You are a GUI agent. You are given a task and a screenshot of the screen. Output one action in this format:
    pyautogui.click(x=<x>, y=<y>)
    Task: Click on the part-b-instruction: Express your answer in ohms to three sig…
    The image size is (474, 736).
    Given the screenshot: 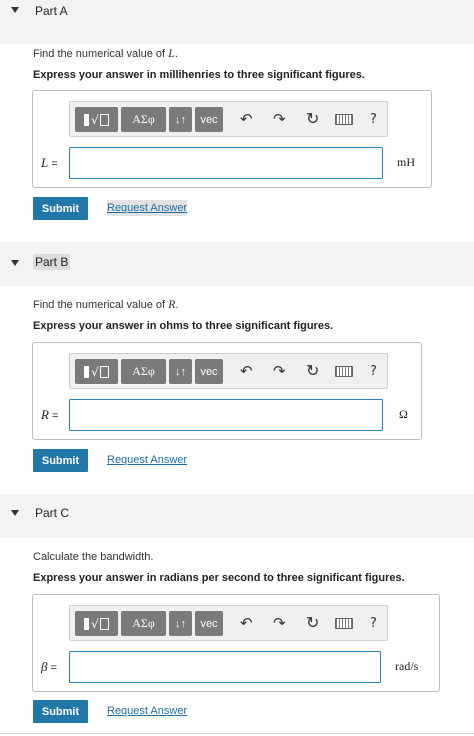 What is the action you would take?
    pyautogui.click(x=183, y=326)
    